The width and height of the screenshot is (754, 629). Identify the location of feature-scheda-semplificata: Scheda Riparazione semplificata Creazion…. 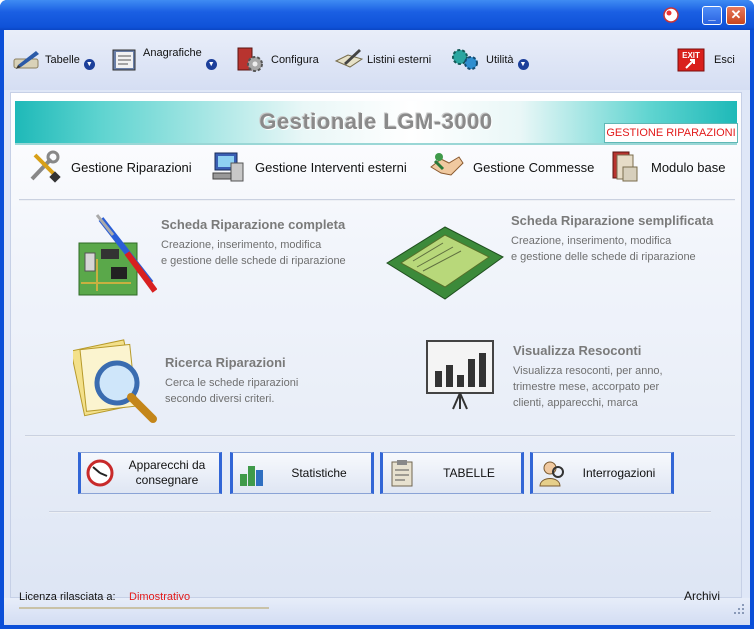
(548, 259).